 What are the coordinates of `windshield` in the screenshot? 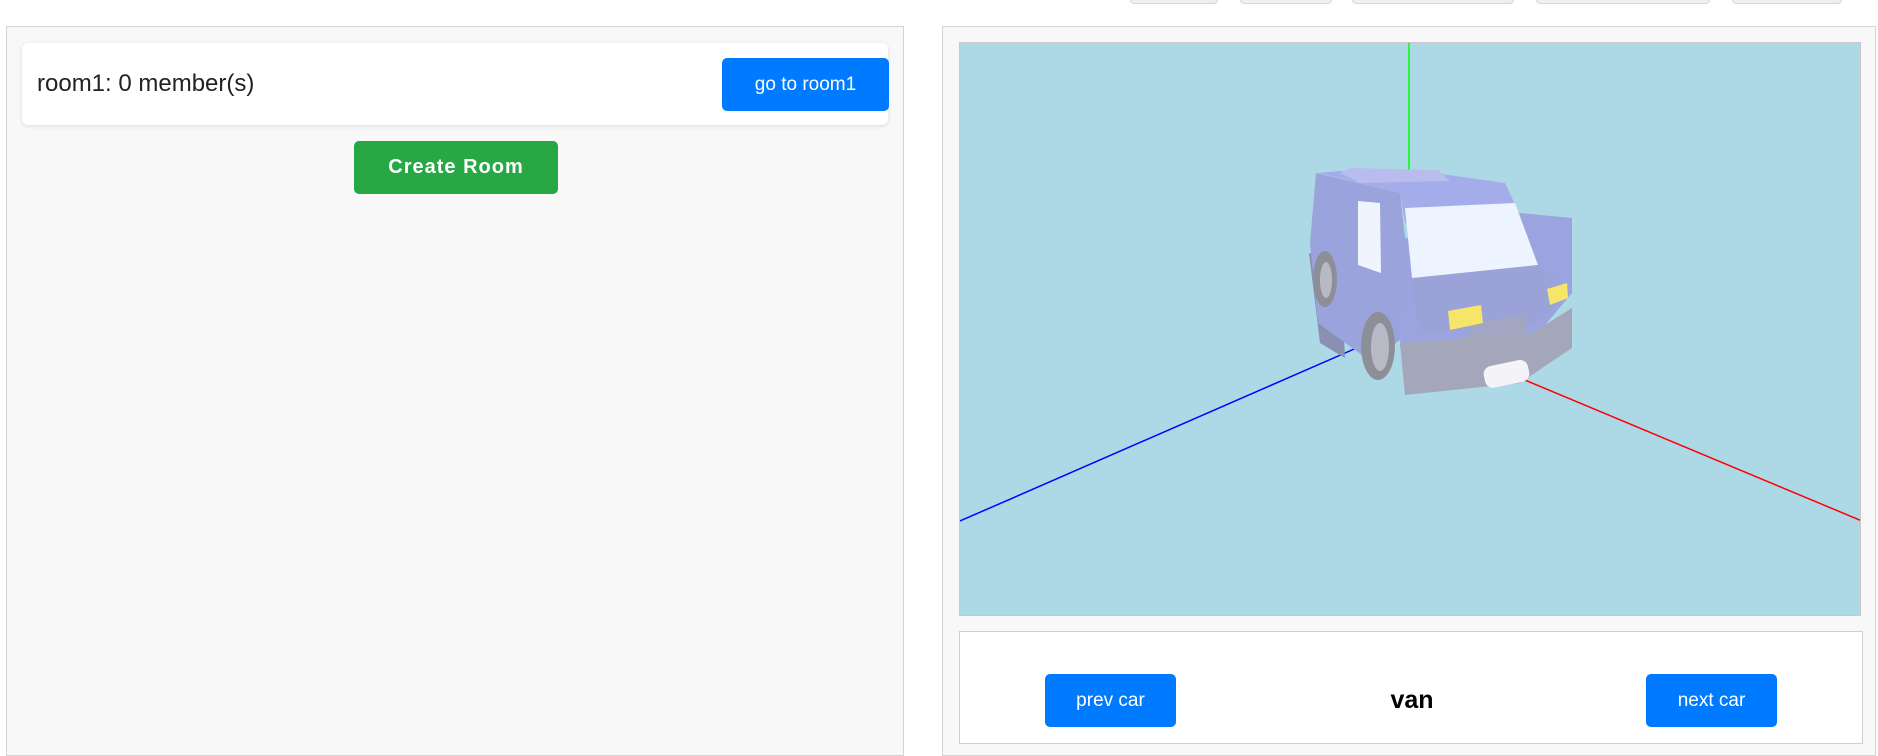 It's located at (1471, 240).